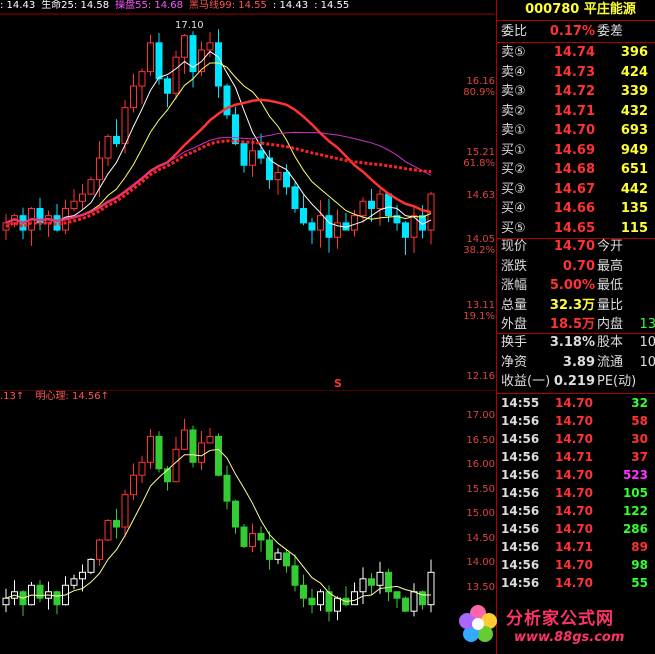 The height and width of the screenshot is (654, 655). What do you see at coordinates (634, 228) in the screenshot?
I see `level-volume: 115` at bounding box center [634, 228].